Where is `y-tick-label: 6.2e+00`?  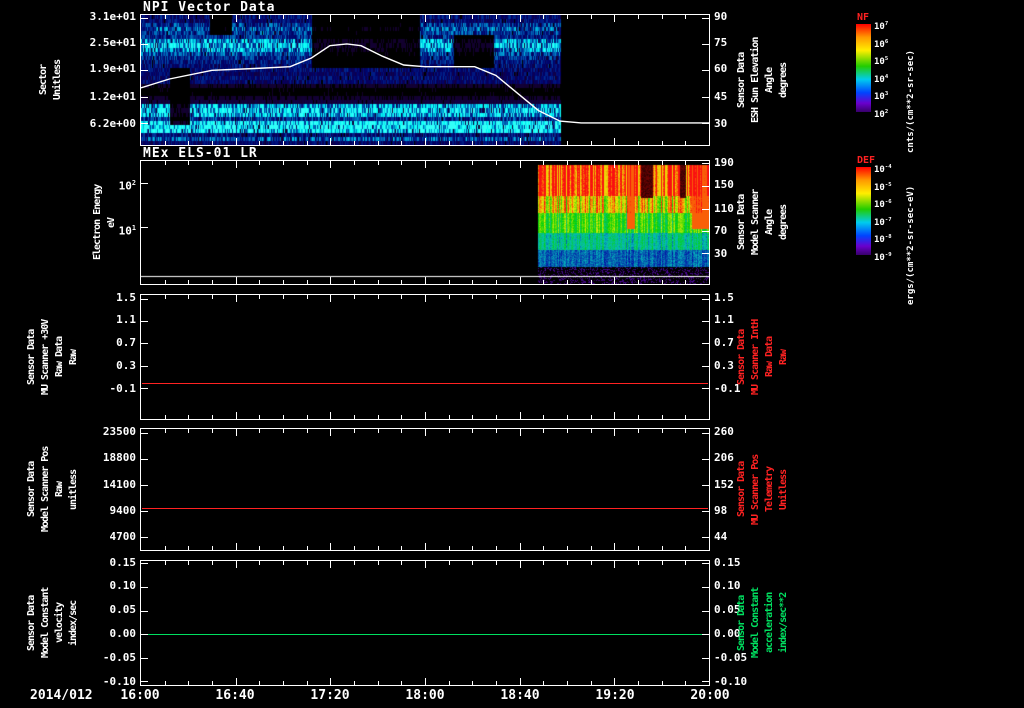 y-tick-label: 6.2e+00 is located at coordinates (112, 123).